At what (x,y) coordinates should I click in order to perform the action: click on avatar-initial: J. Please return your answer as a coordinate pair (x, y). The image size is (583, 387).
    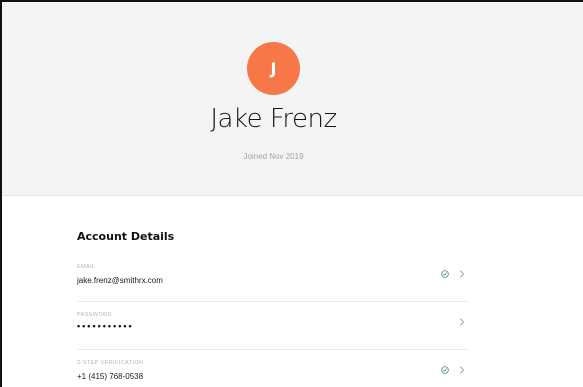
    Looking at the image, I should click on (273, 68).